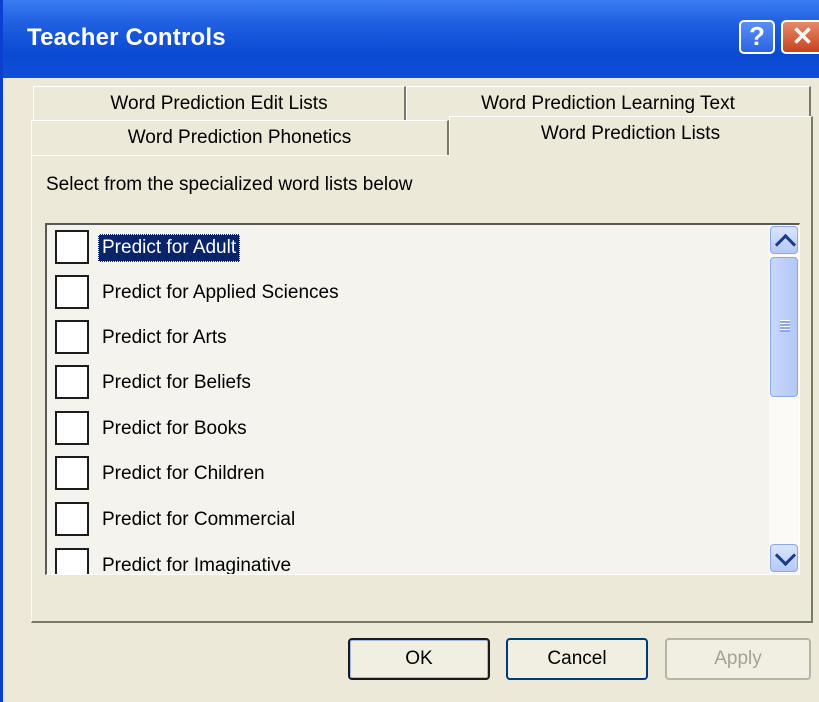 The height and width of the screenshot is (702, 819). Describe the element at coordinates (800, 37) in the screenshot. I see `close-button: ✕` at that location.